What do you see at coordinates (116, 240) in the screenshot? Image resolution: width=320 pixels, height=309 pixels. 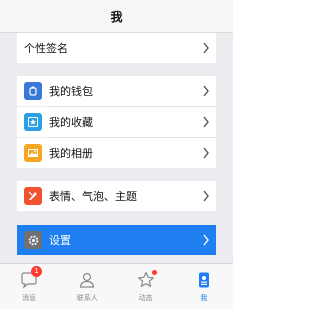 I see `settings-row: 设置` at bounding box center [116, 240].